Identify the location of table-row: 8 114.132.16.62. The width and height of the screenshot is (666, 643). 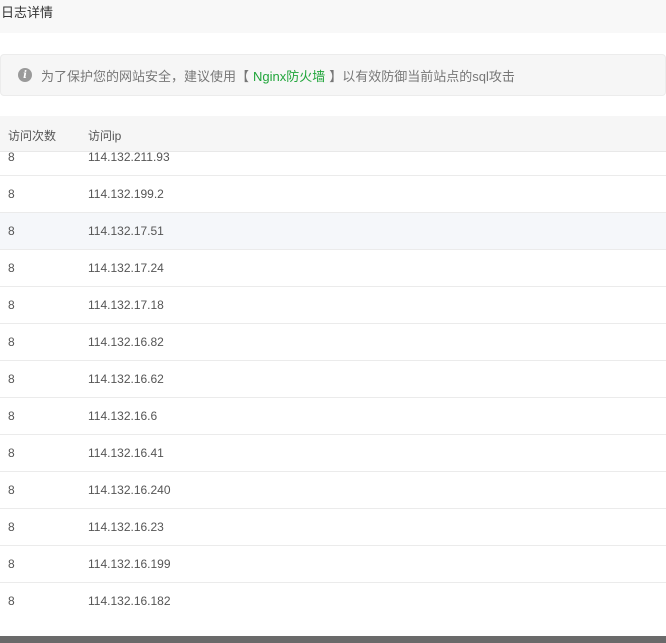
(333, 379).